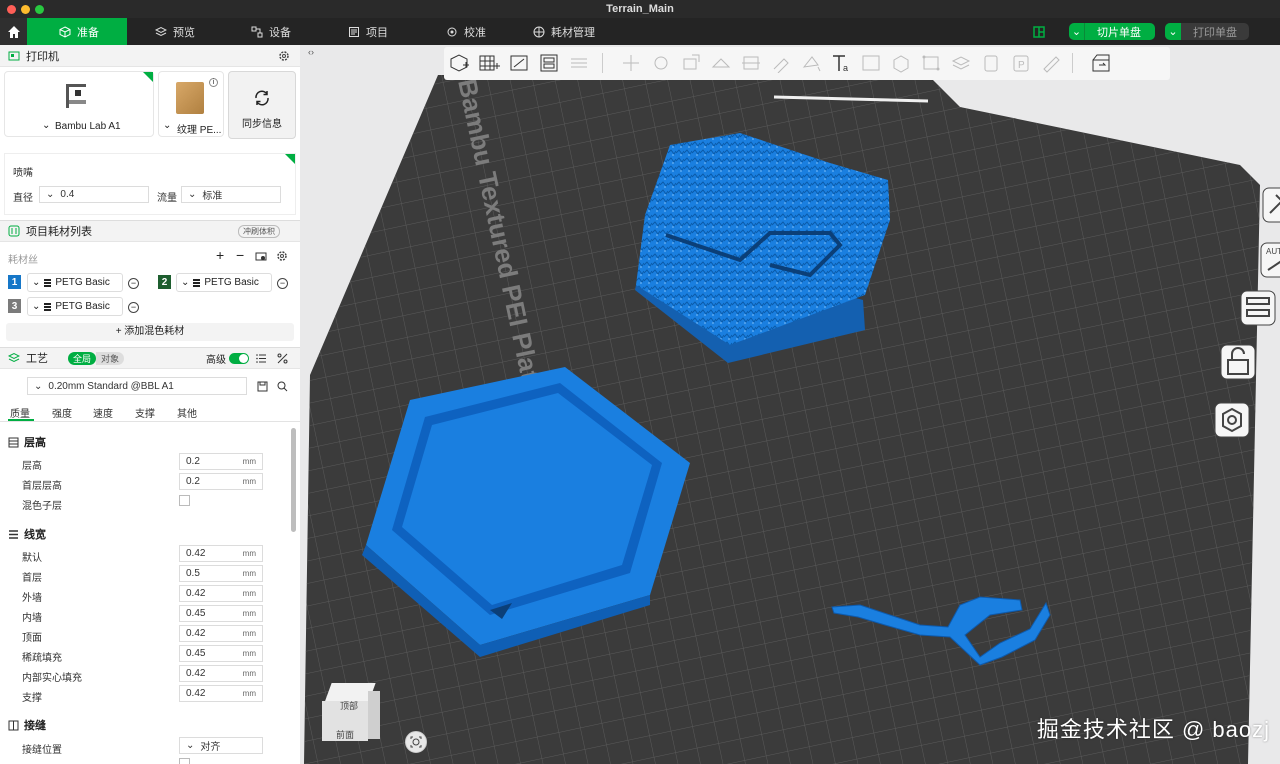 The image size is (1280, 764). What do you see at coordinates (811, 63) in the screenshot?
I see `color-paint-icon` at bounding box center [811, 63].